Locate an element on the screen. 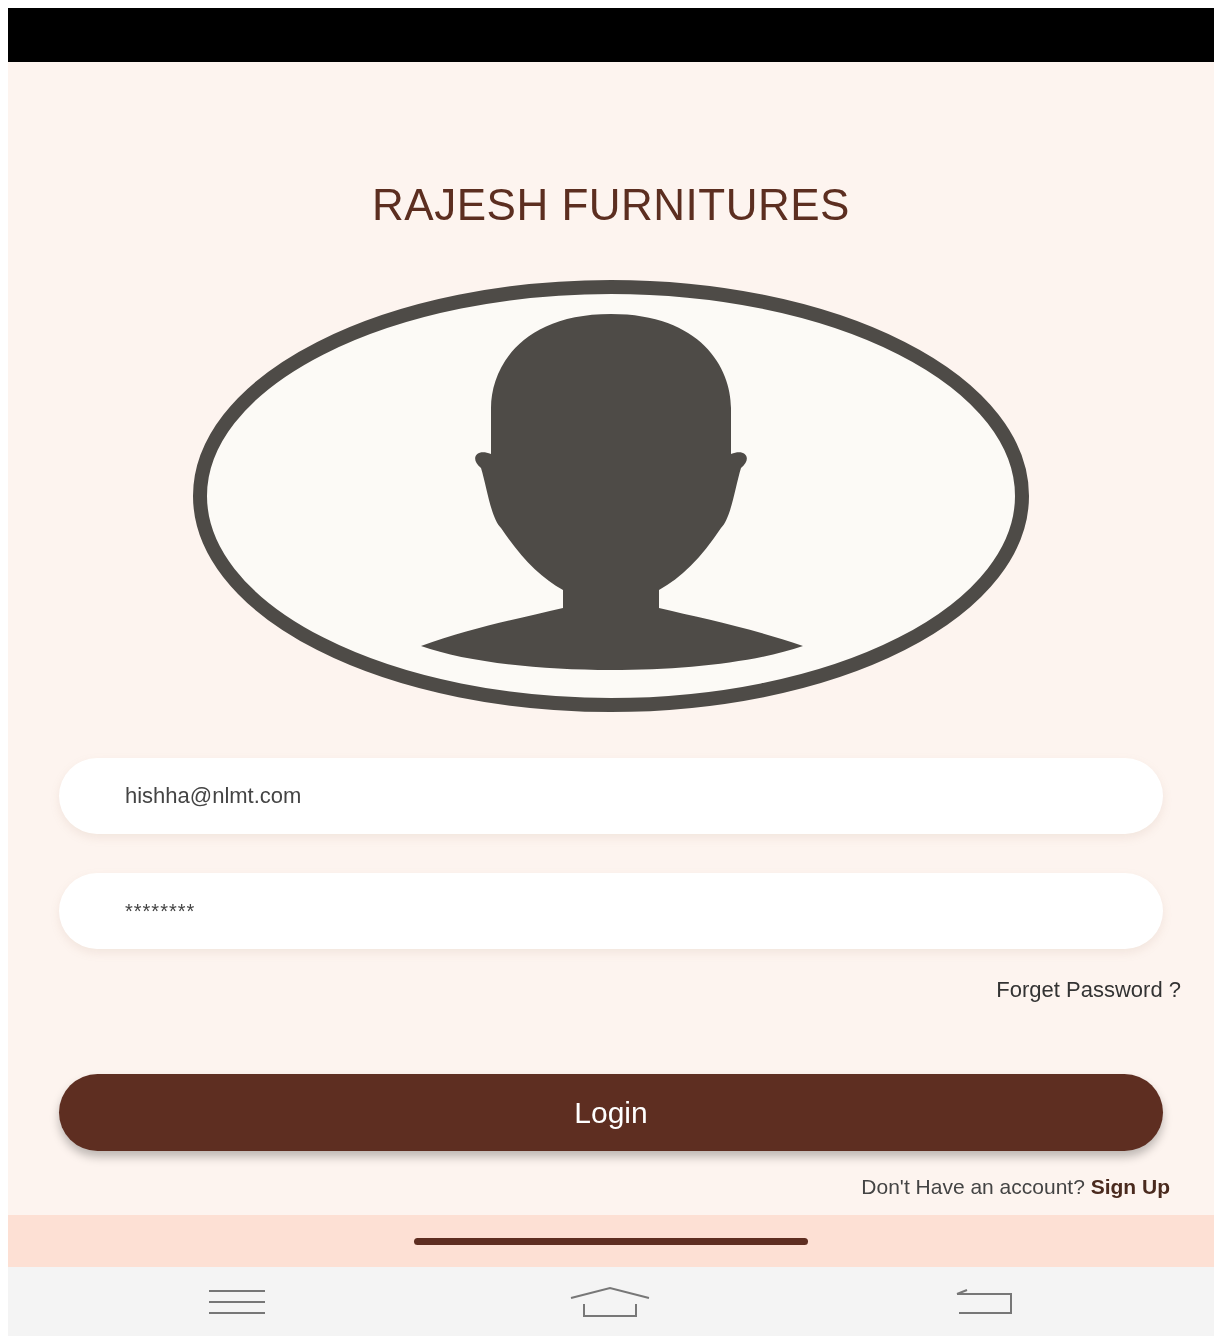 The image size is (1222, 1336). back-icon is located at coordinates (984, 1301).